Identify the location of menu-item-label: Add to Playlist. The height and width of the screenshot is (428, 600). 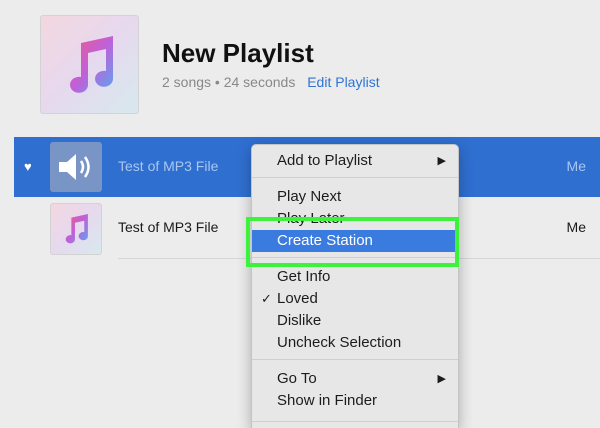
(325, 160).